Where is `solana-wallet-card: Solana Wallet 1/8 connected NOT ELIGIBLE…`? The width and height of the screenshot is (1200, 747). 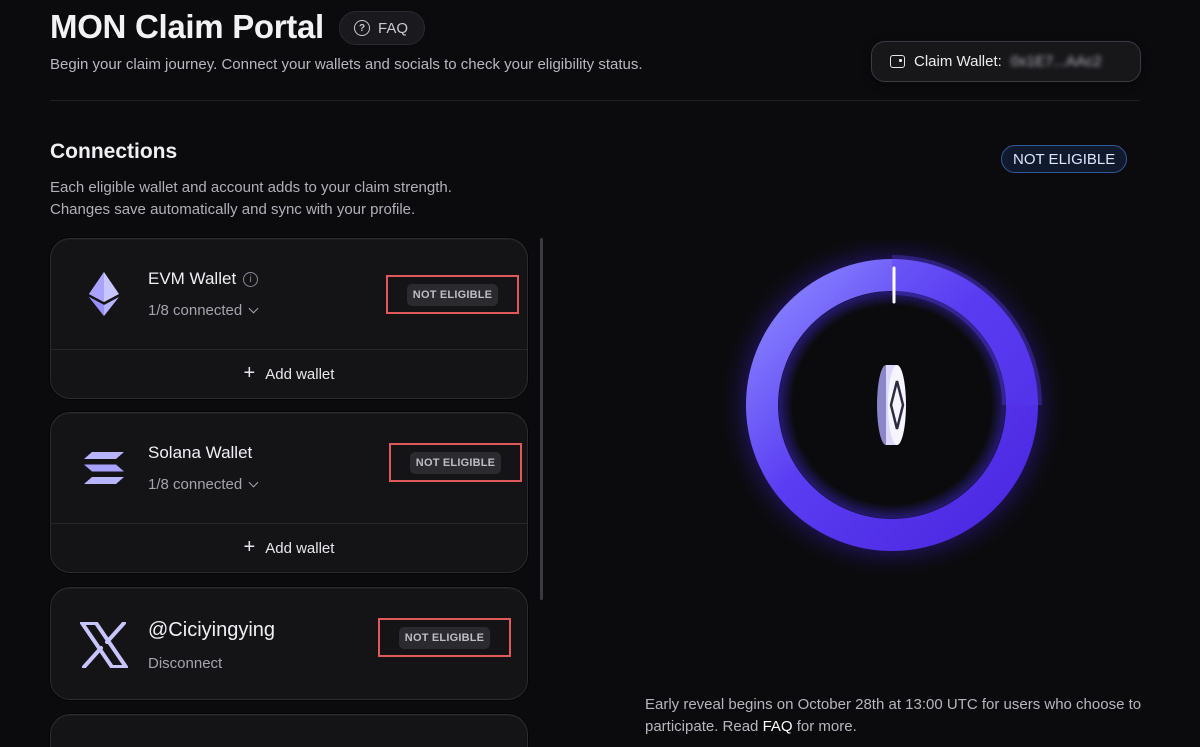
solana-wallet-card: Solana Wallet 1/8 connected NOT ELIGIBLE… is located at coordinates (289, 492).